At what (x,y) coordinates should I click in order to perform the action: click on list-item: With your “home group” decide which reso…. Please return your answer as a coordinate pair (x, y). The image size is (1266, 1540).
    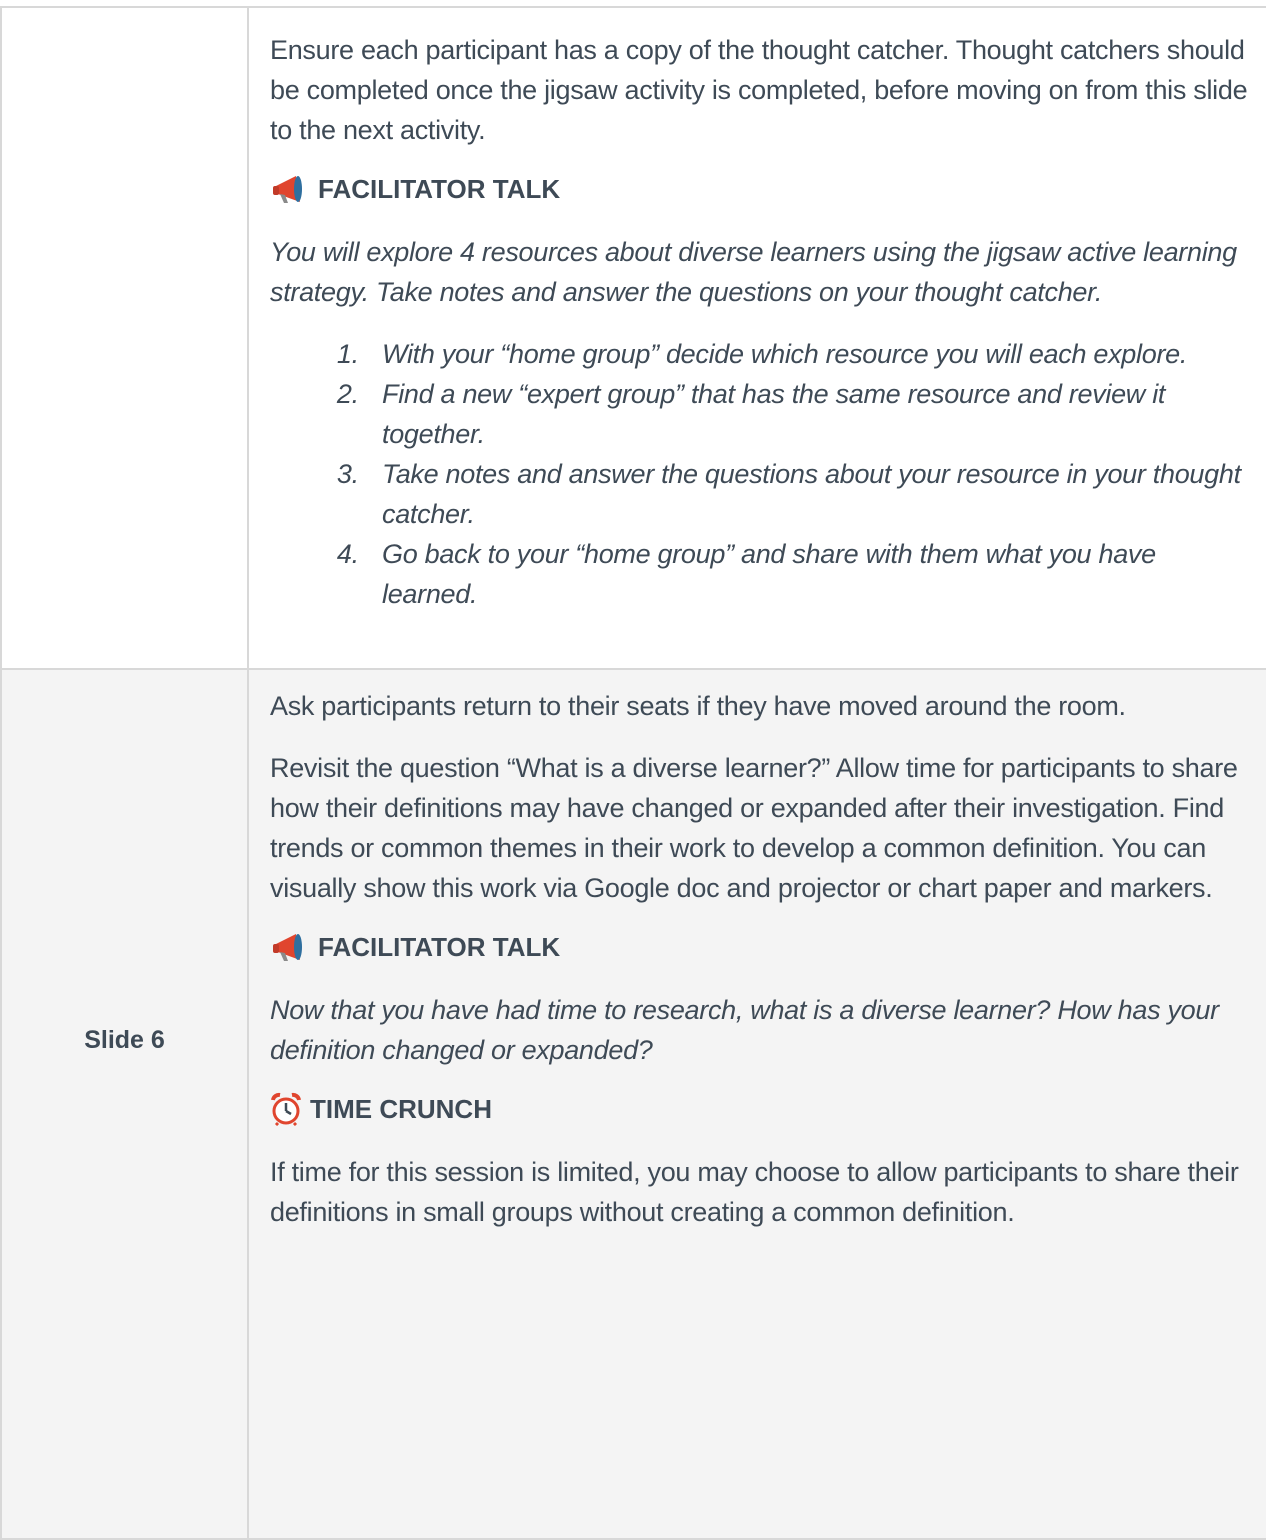
    Looking at the image, I should click on (812, 354).